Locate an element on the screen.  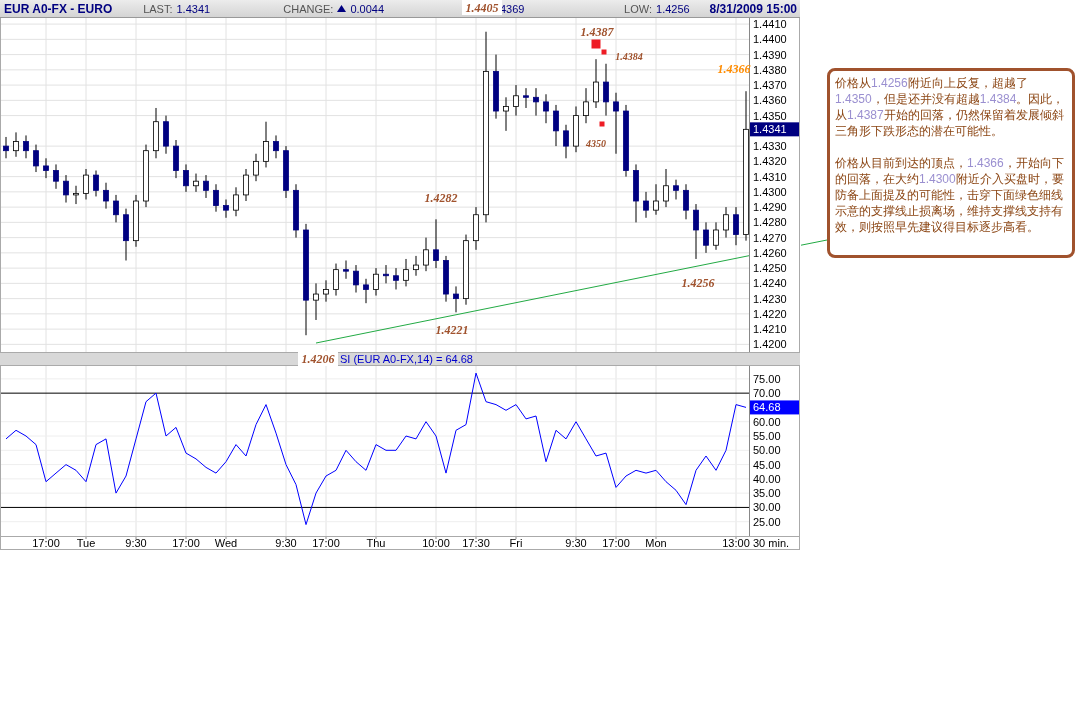
axis-label: 1.4320 is located at coordinates (770, 161).